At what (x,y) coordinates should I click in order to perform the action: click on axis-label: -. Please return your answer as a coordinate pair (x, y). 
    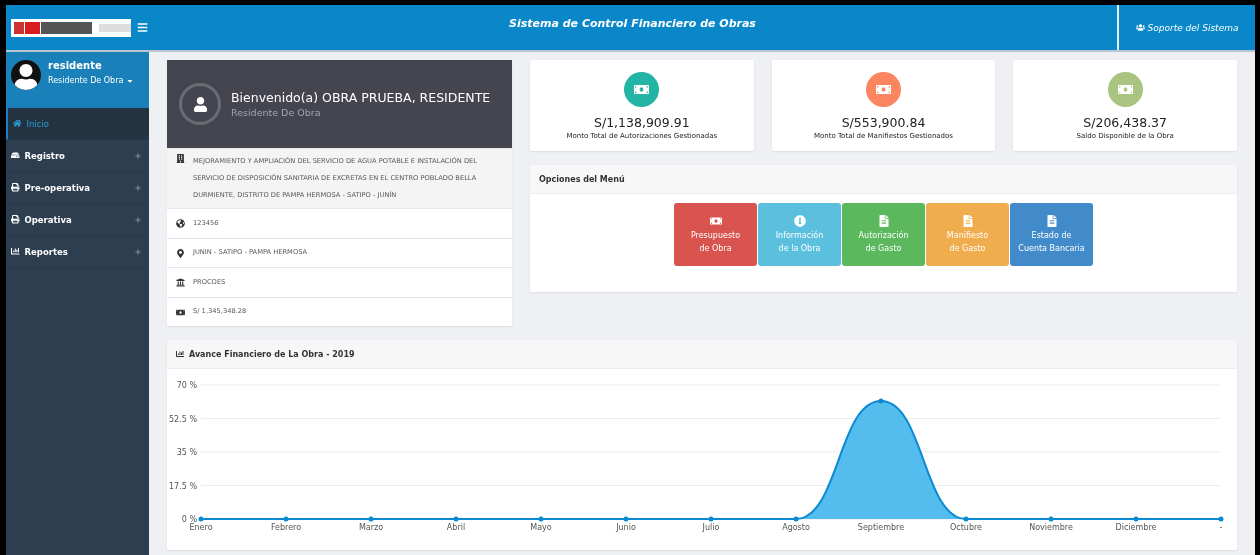
    Looking at the image, I should click on (1221, 527).